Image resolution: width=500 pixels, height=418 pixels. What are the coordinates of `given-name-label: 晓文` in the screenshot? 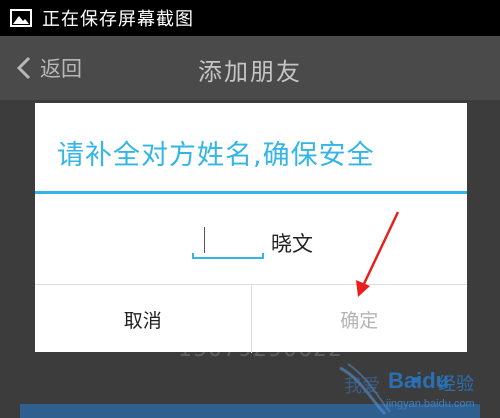 It's located at (292, 244).